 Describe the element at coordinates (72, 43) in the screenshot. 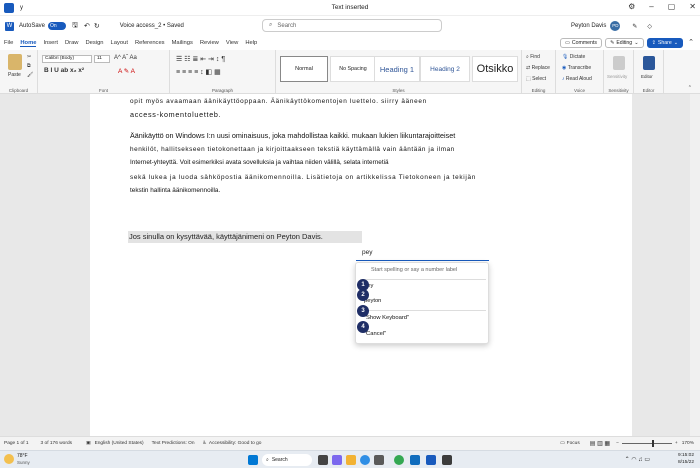

I see `tab-draw: Draw` at that location.